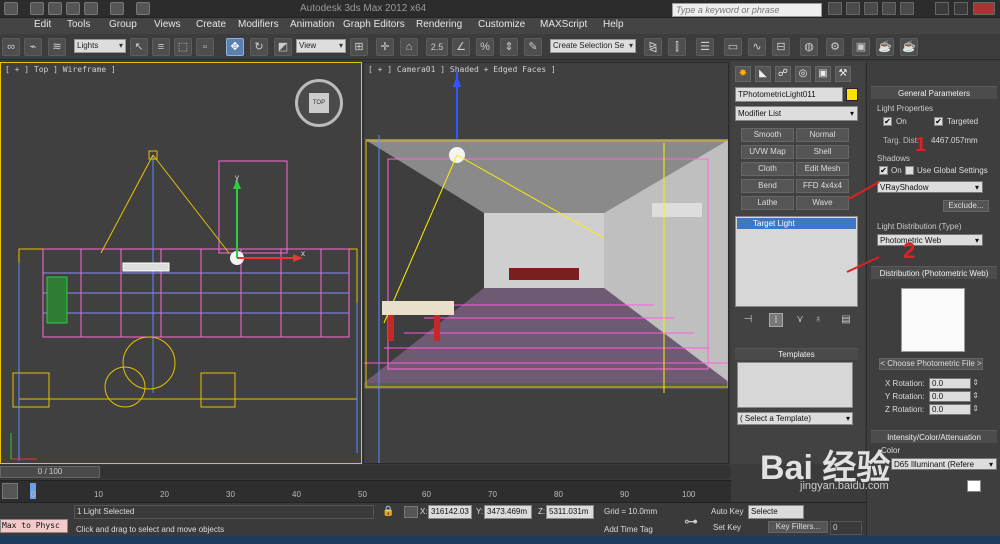 This screenshot has width=1000, height=544. Describe the element at coordinates (705, 47) in the screenshot. I see `layer-manager-icon: ☰` at that location.